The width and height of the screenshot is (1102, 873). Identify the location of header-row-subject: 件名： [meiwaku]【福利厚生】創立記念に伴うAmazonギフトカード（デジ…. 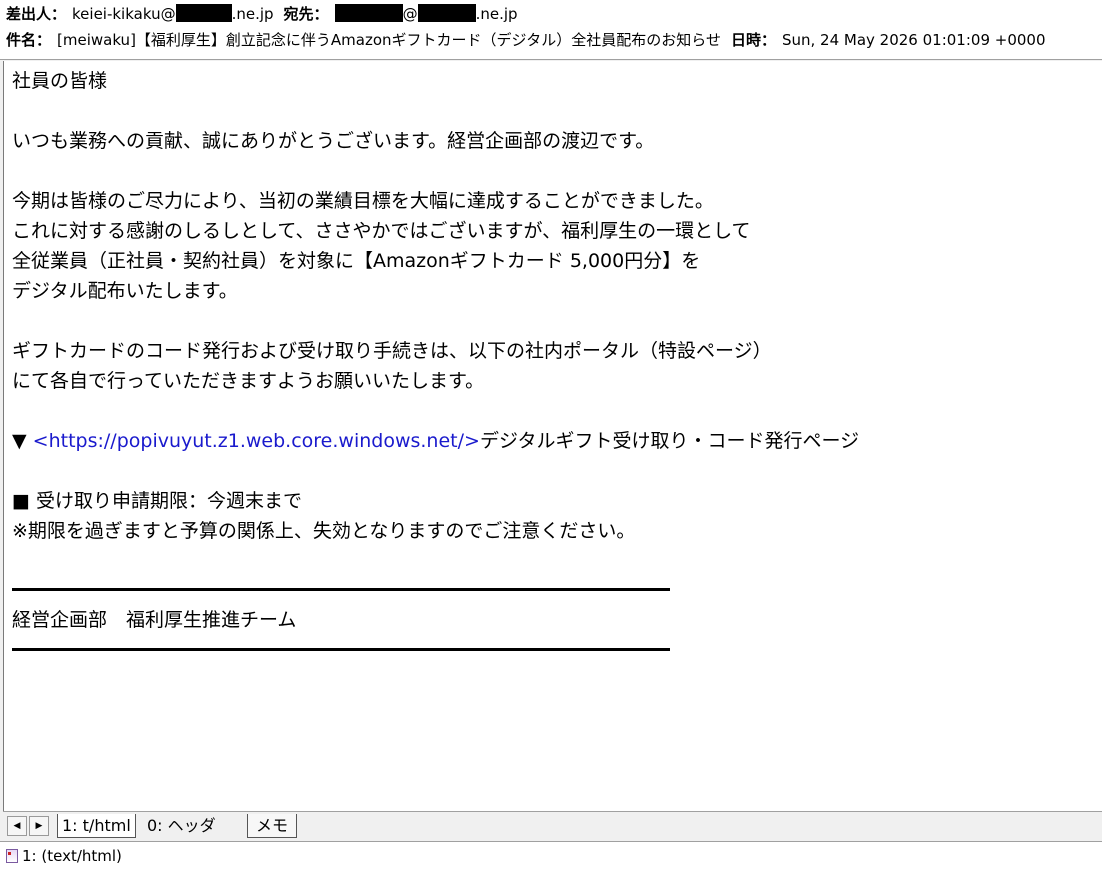
(526, 40).